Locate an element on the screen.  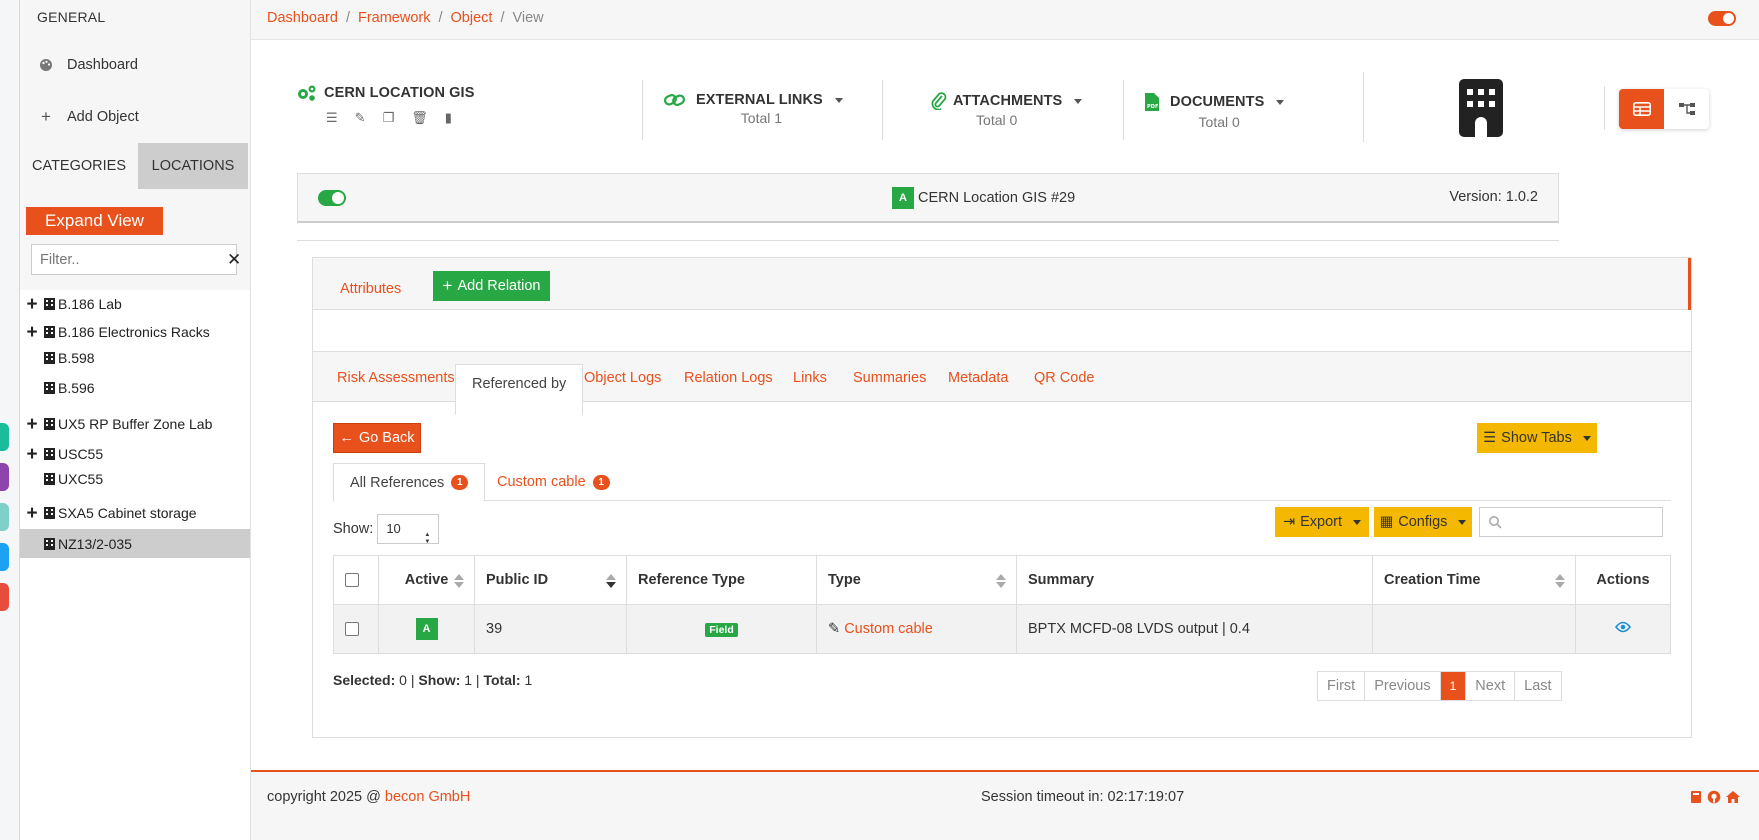
add-relation-button: + Add Relation is located at coordinates (491, 286).